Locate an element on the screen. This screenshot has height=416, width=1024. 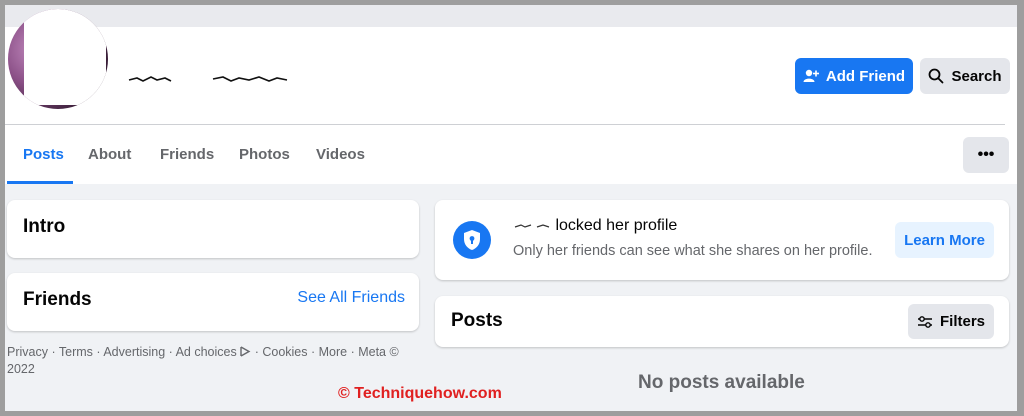
more-options-button: ••• is located at coordinates (986, 155).